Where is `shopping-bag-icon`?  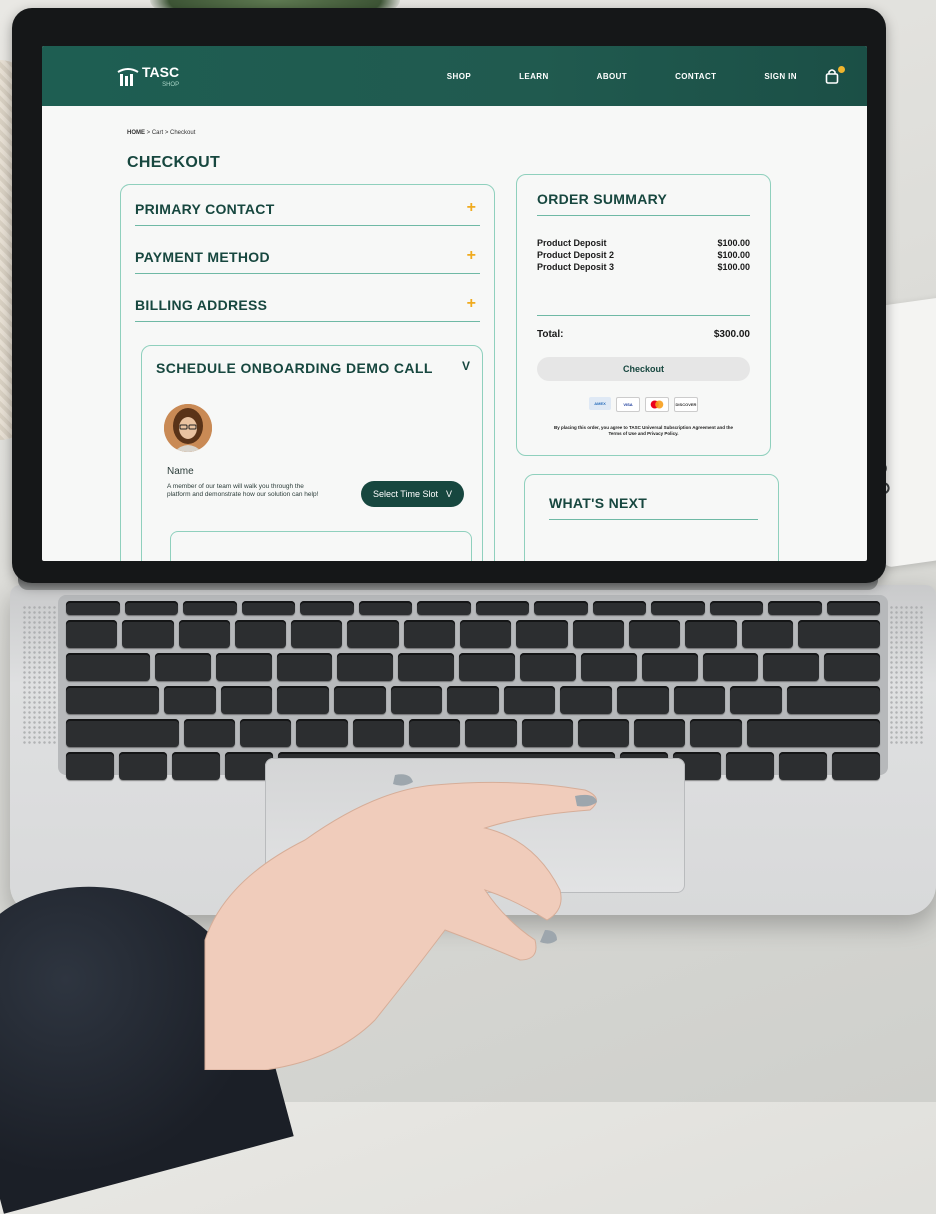
shopping-bag-icon is located at coordinates (832, 76).